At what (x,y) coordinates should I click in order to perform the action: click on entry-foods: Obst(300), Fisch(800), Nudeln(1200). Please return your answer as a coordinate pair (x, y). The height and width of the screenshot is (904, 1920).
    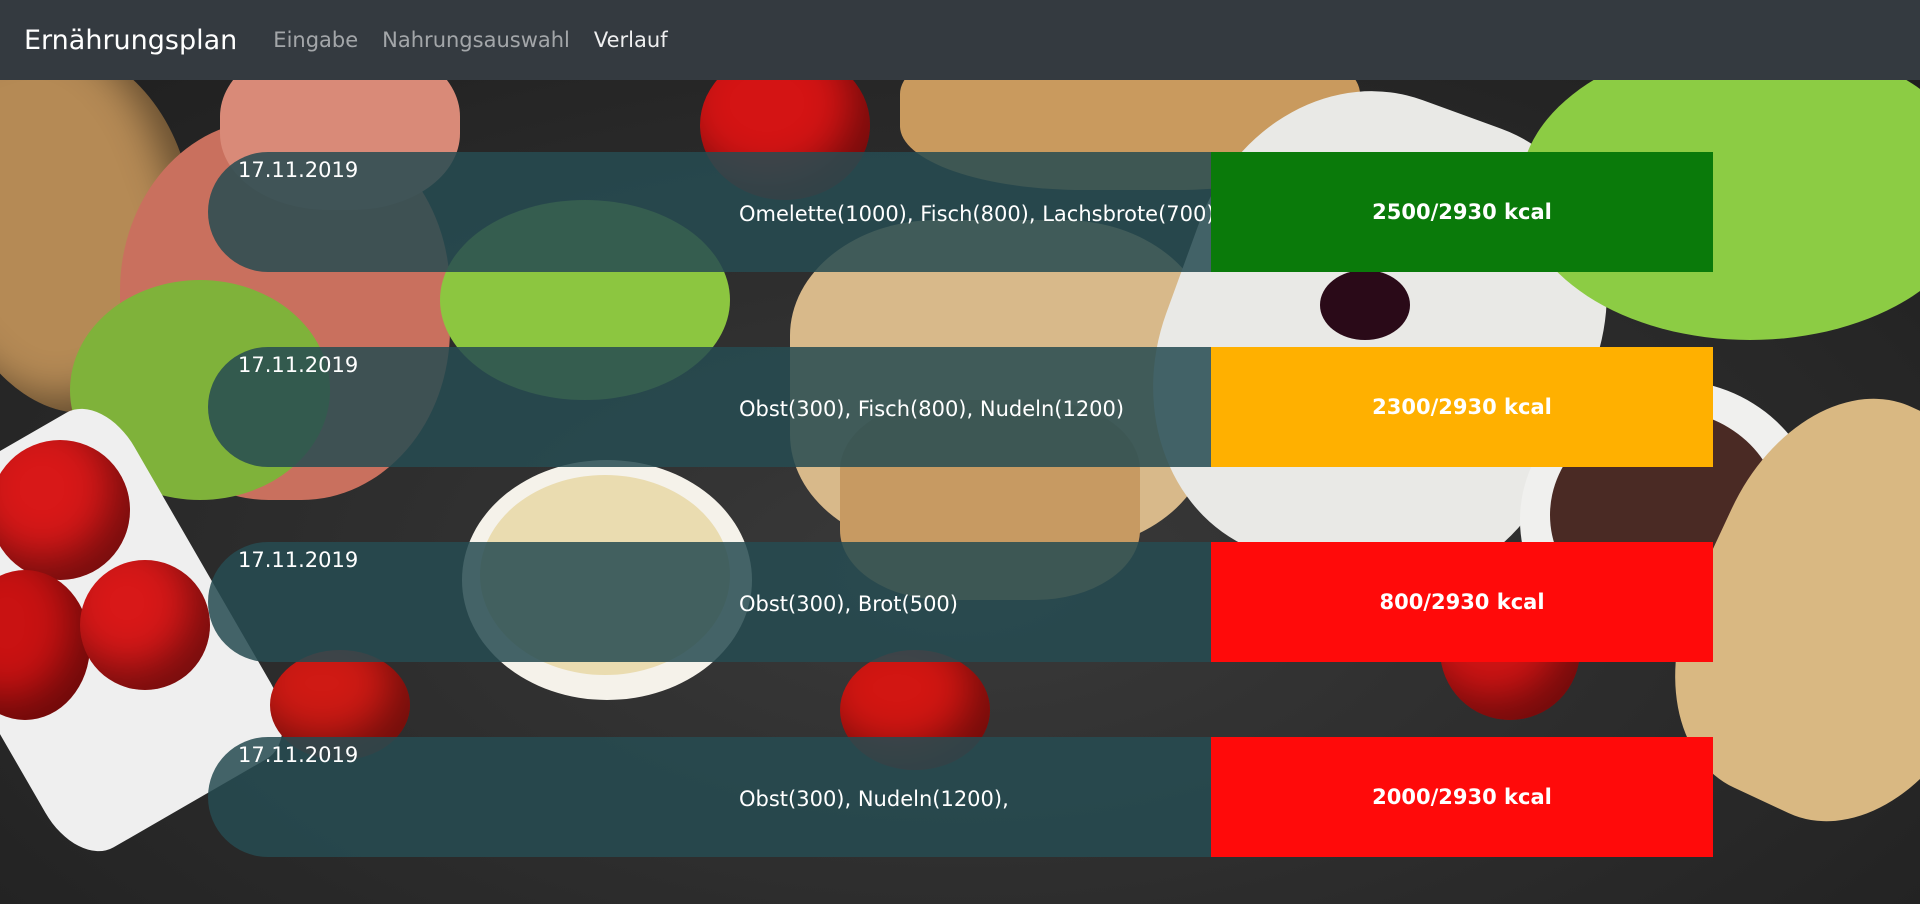
    Looking at the image, I should click on (932, 409).